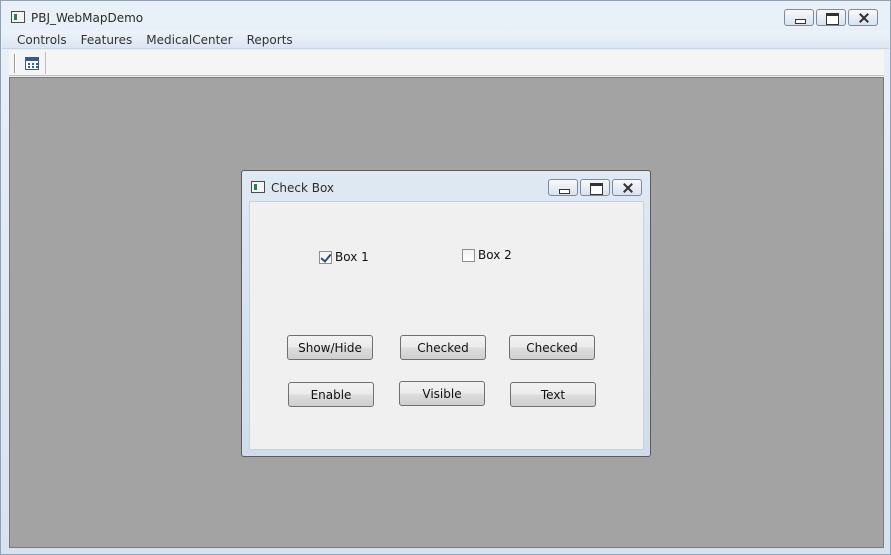  I want to click on checkbox-box2-indicator, so click(468, 255).